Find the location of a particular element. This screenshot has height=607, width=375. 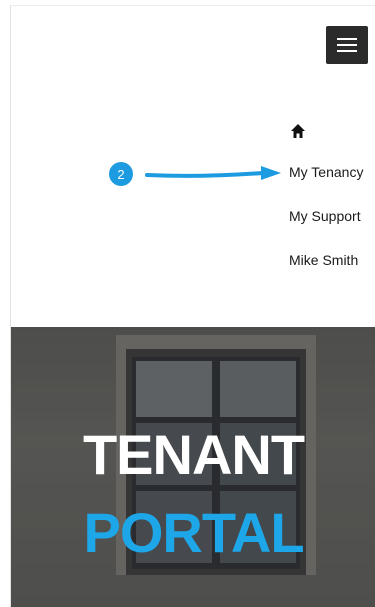

home-icon is located at coordinates (298, 131).